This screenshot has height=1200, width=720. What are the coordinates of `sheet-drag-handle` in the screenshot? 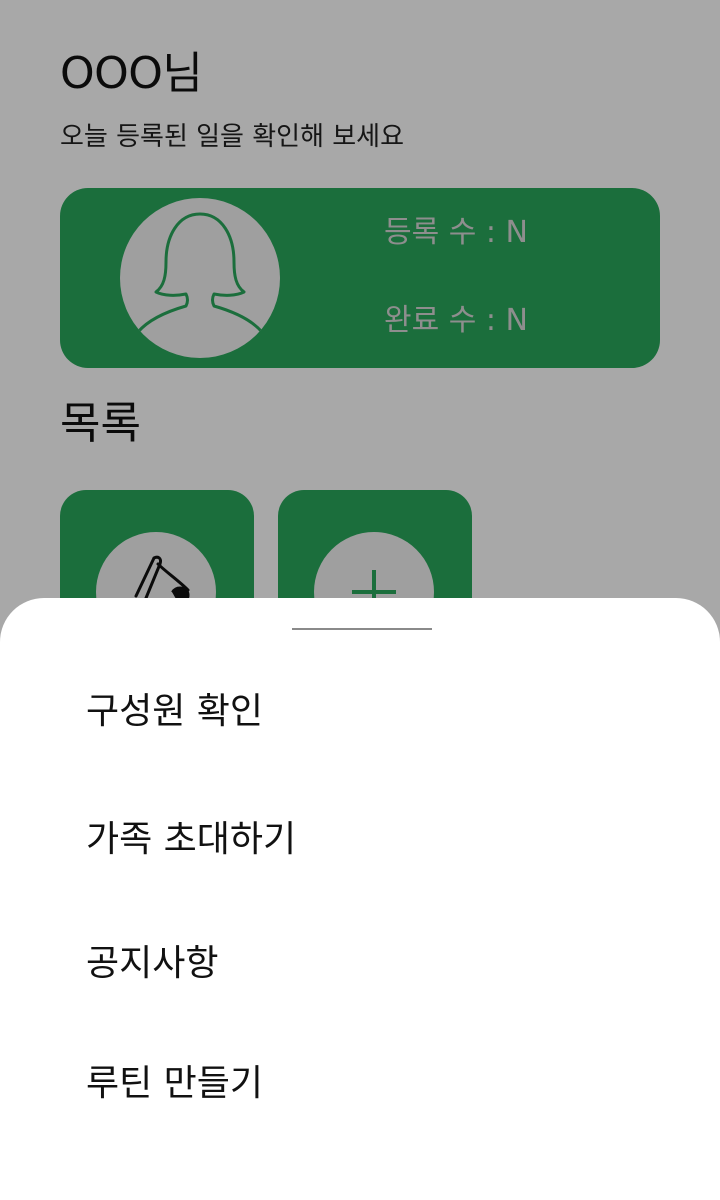 It's located at (362, 629).